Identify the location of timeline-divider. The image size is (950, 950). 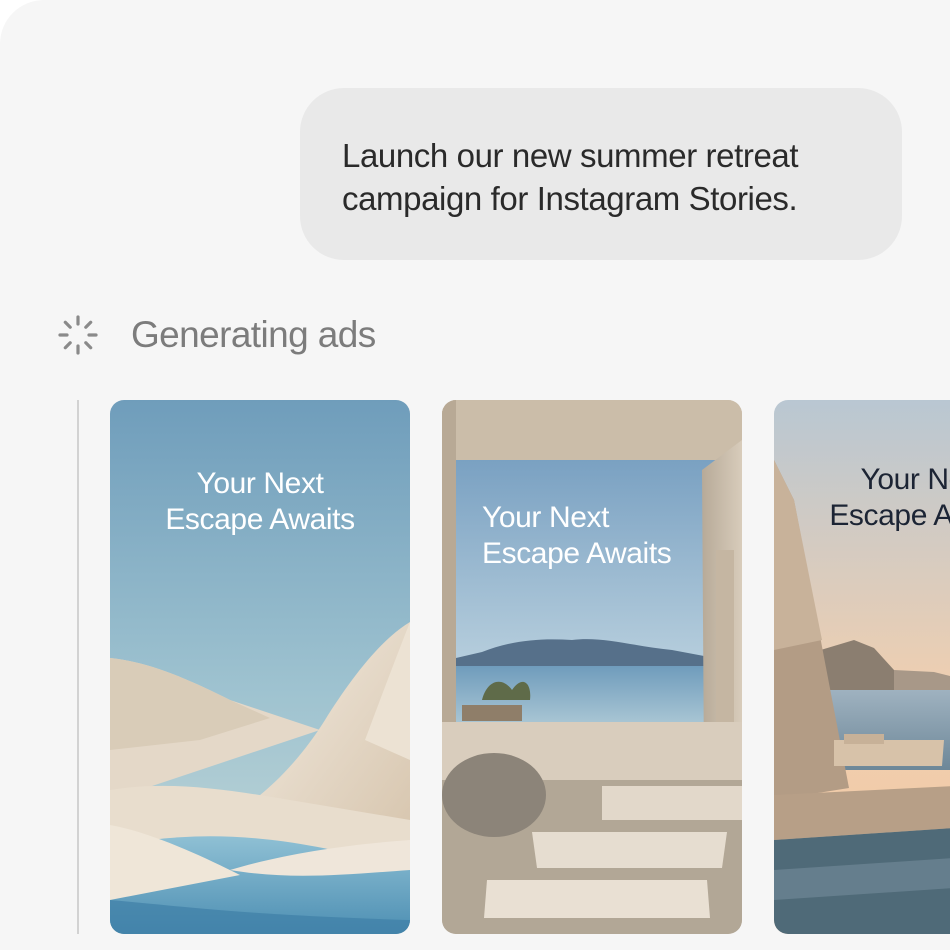
(78, 667).